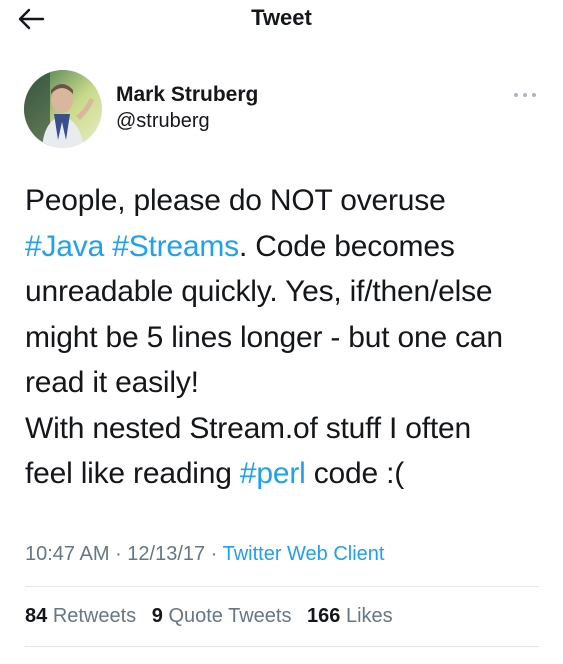 The image size is (563, 664). What do you see at coordinates (67, 554) in the screenshot?
I see `tweet-time: 10:47 AM` at bounding box center [67, 554].